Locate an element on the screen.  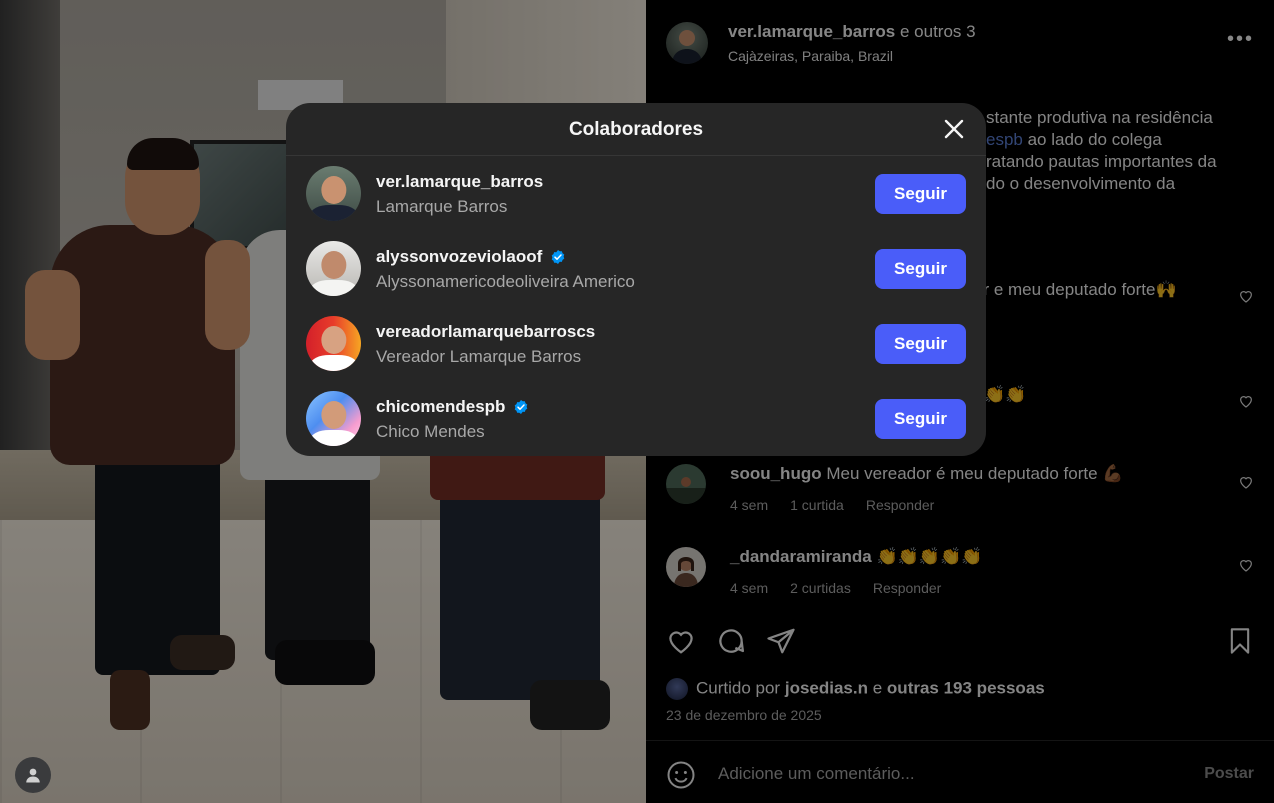
liked-by-others: outras 193 pessoas is located at coordinates (966, 687).